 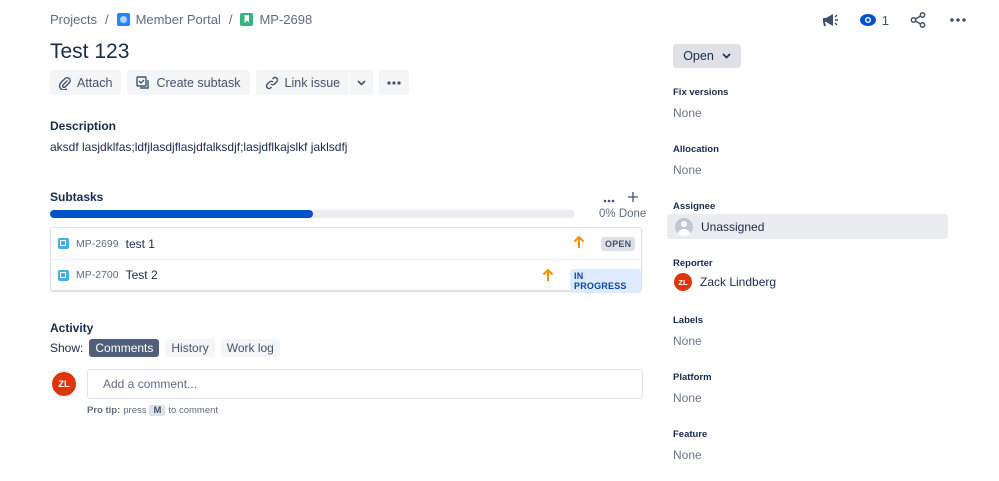 I want to click on status-label: Open, so click(x=698, y=56).